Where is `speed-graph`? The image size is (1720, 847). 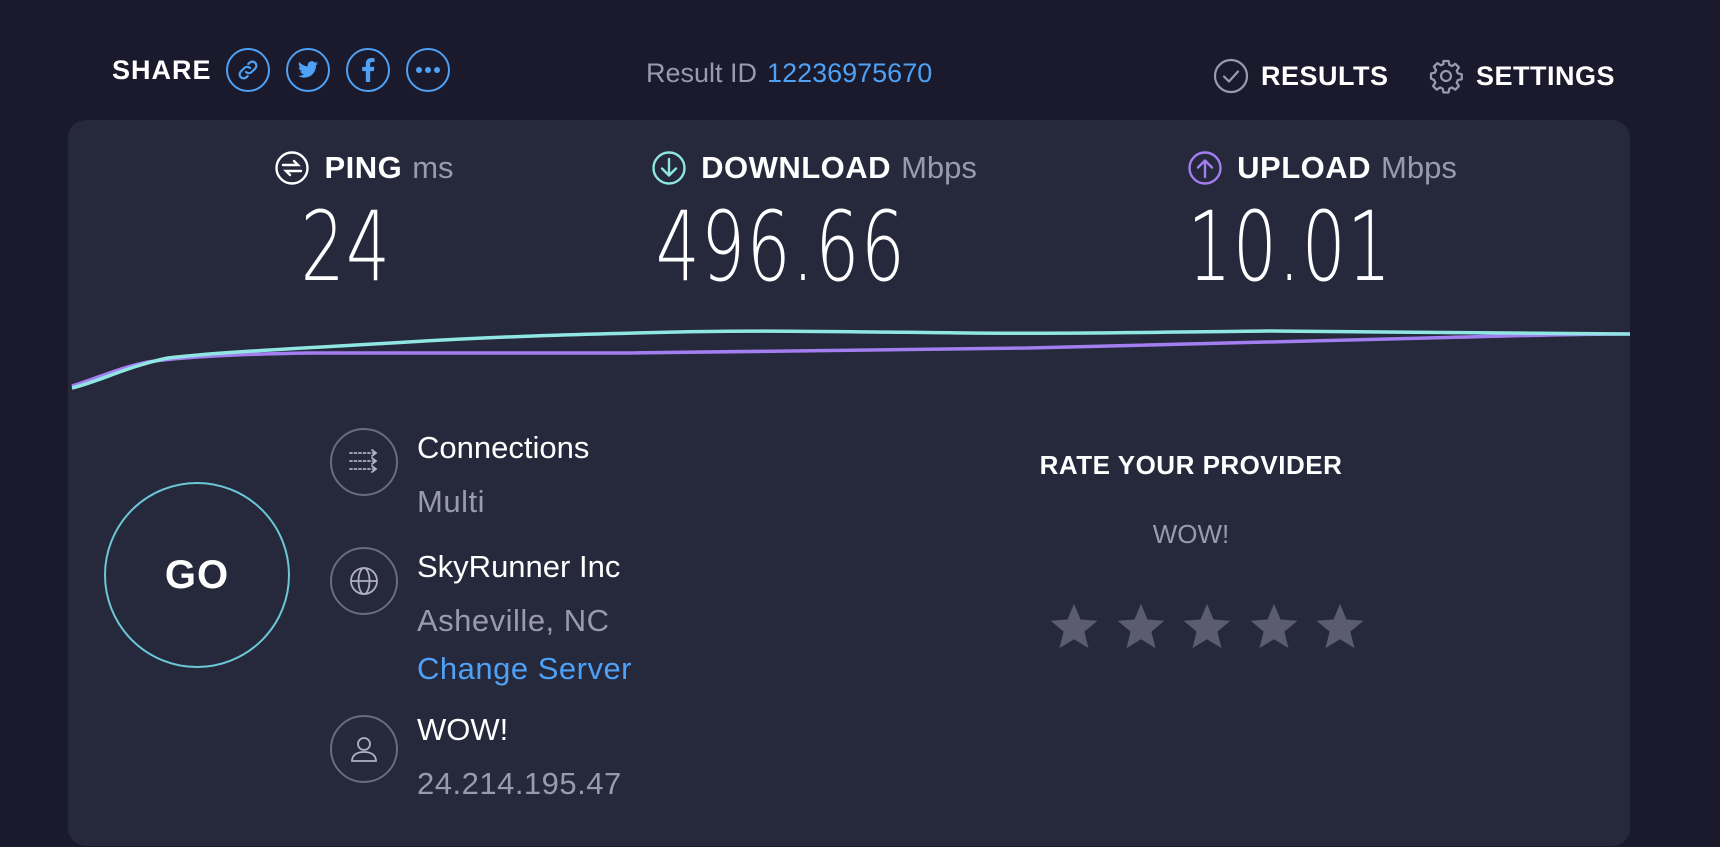 speed-graph is located at coordinates (850, 359).